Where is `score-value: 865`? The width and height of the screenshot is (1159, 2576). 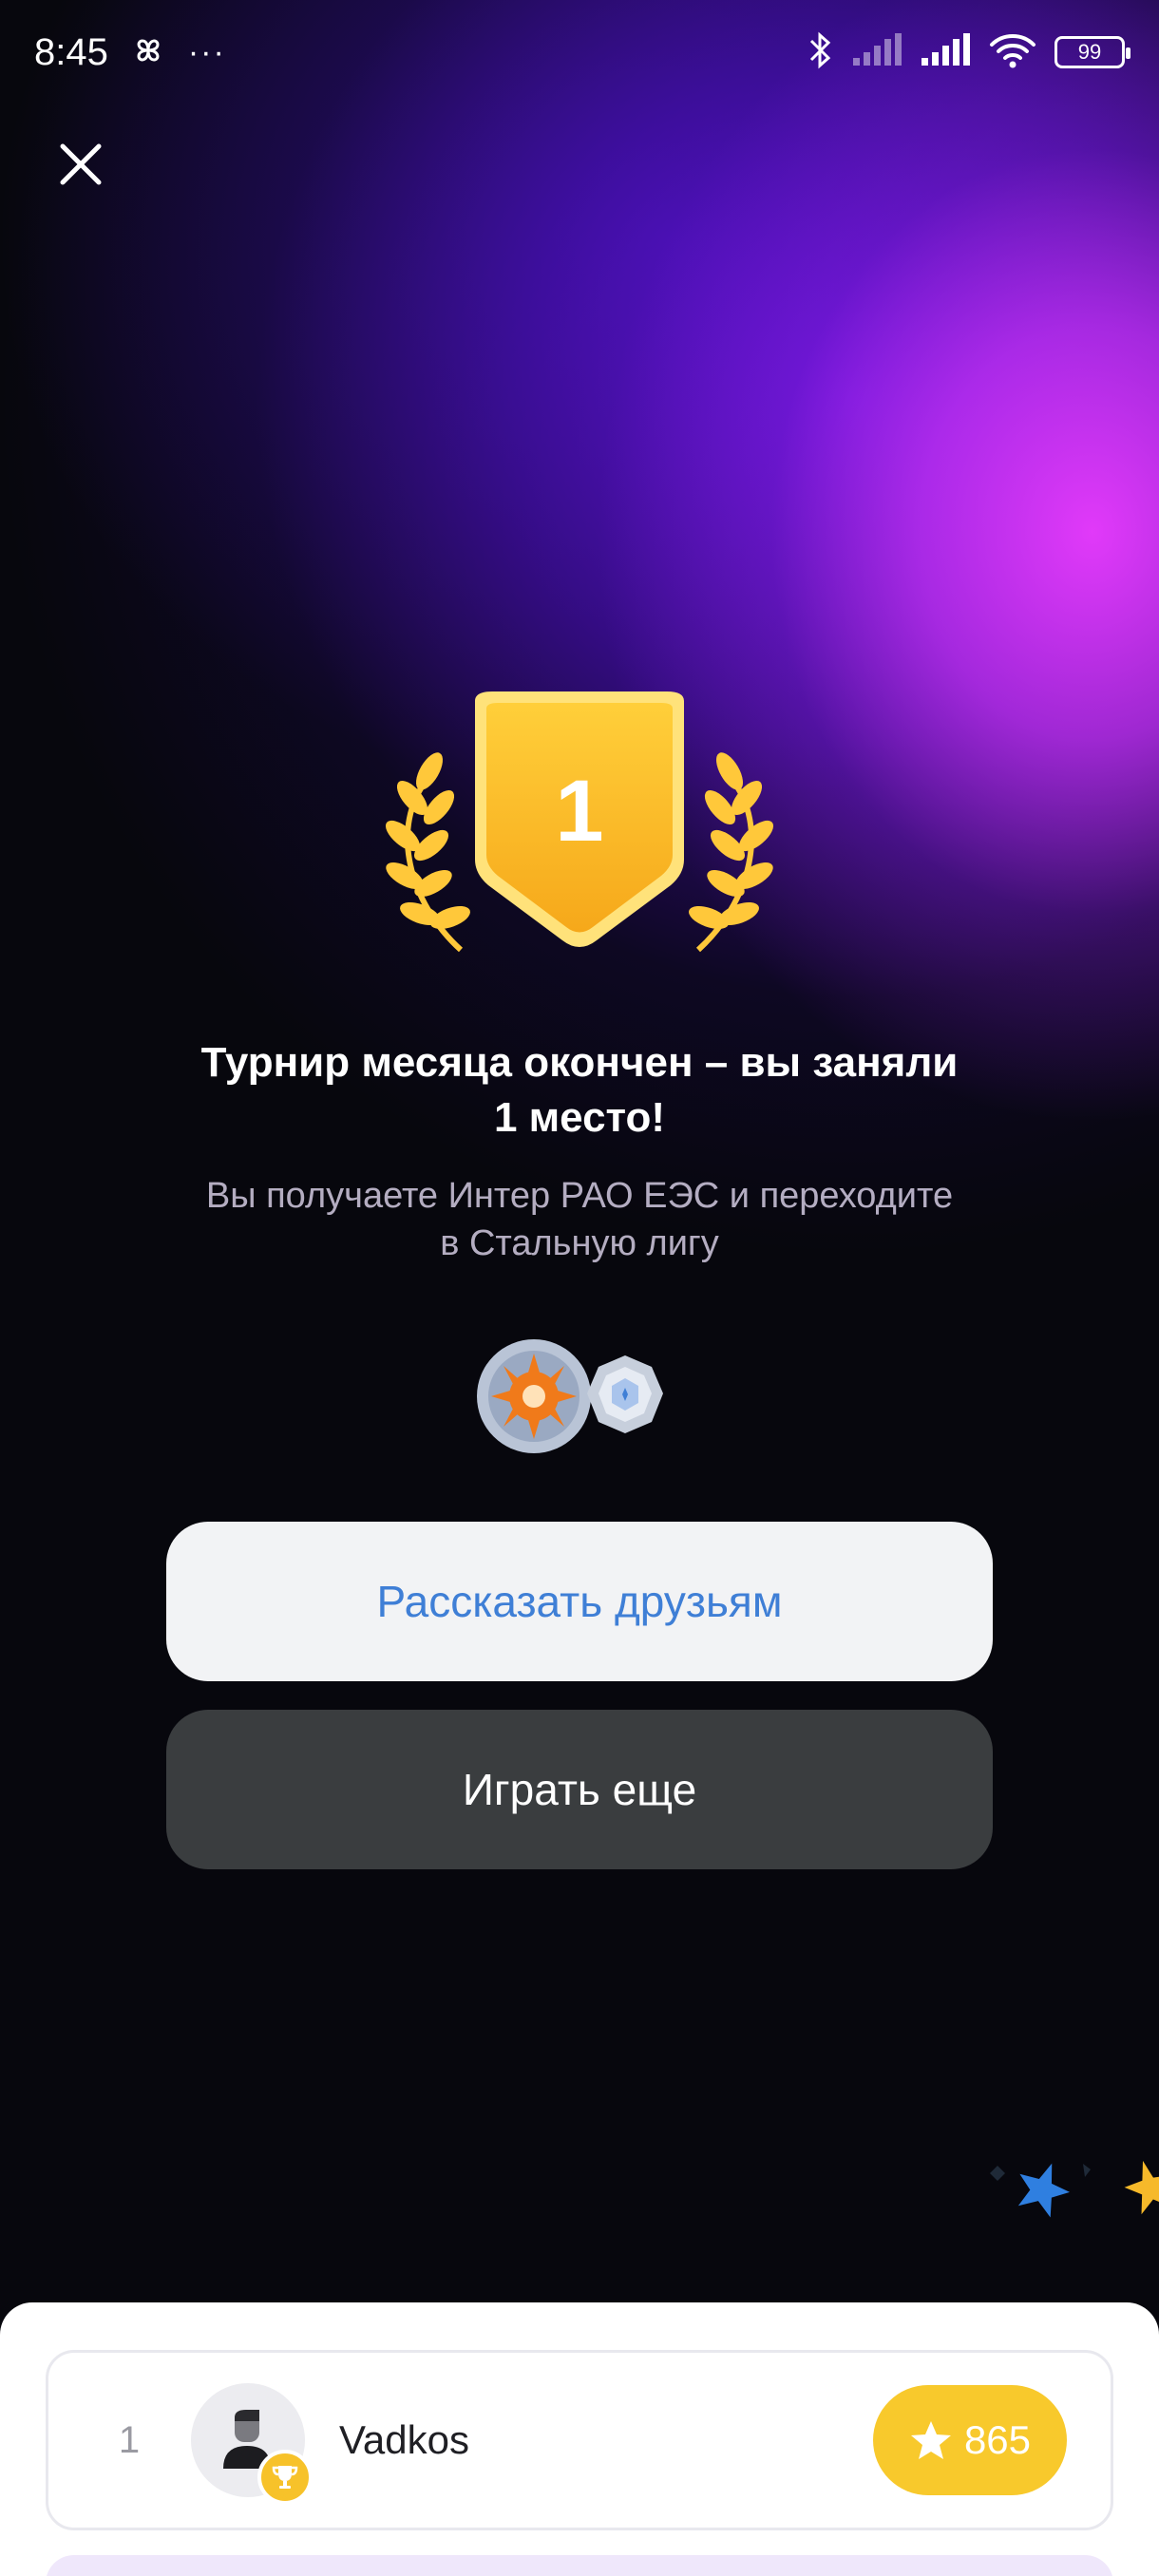 score-value: 865 is located at coordinates (997, 2439).